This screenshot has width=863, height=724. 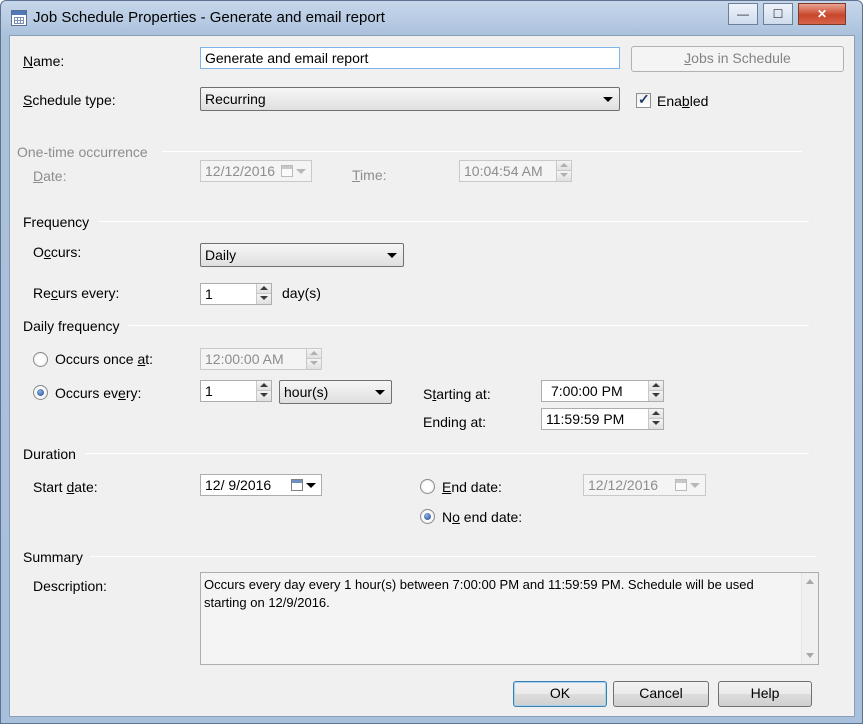 What do you see at coordinates (472, 487) in the screenshot?
I see `end-date-label: End date:` at bounding box center [472, 487].